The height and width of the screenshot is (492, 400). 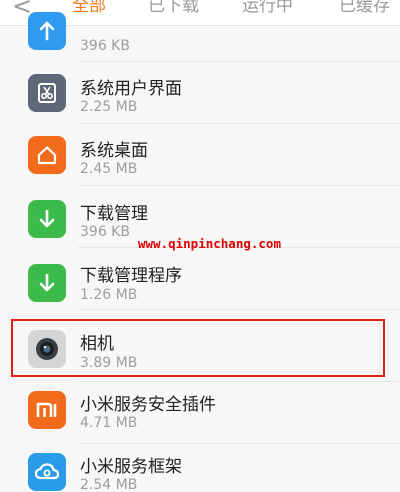 What do you see at coordinates (47, 93) in the screenshot?
I see `system-ui-icon` at bounding box center [47, 93].